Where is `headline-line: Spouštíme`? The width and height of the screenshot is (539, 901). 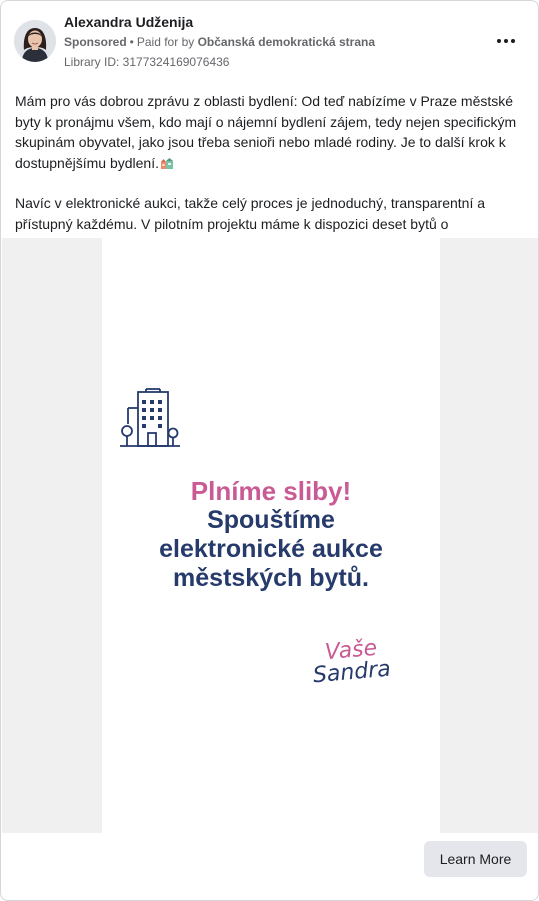
headline-line: Spouštíme is located at coordinates (271, 520).